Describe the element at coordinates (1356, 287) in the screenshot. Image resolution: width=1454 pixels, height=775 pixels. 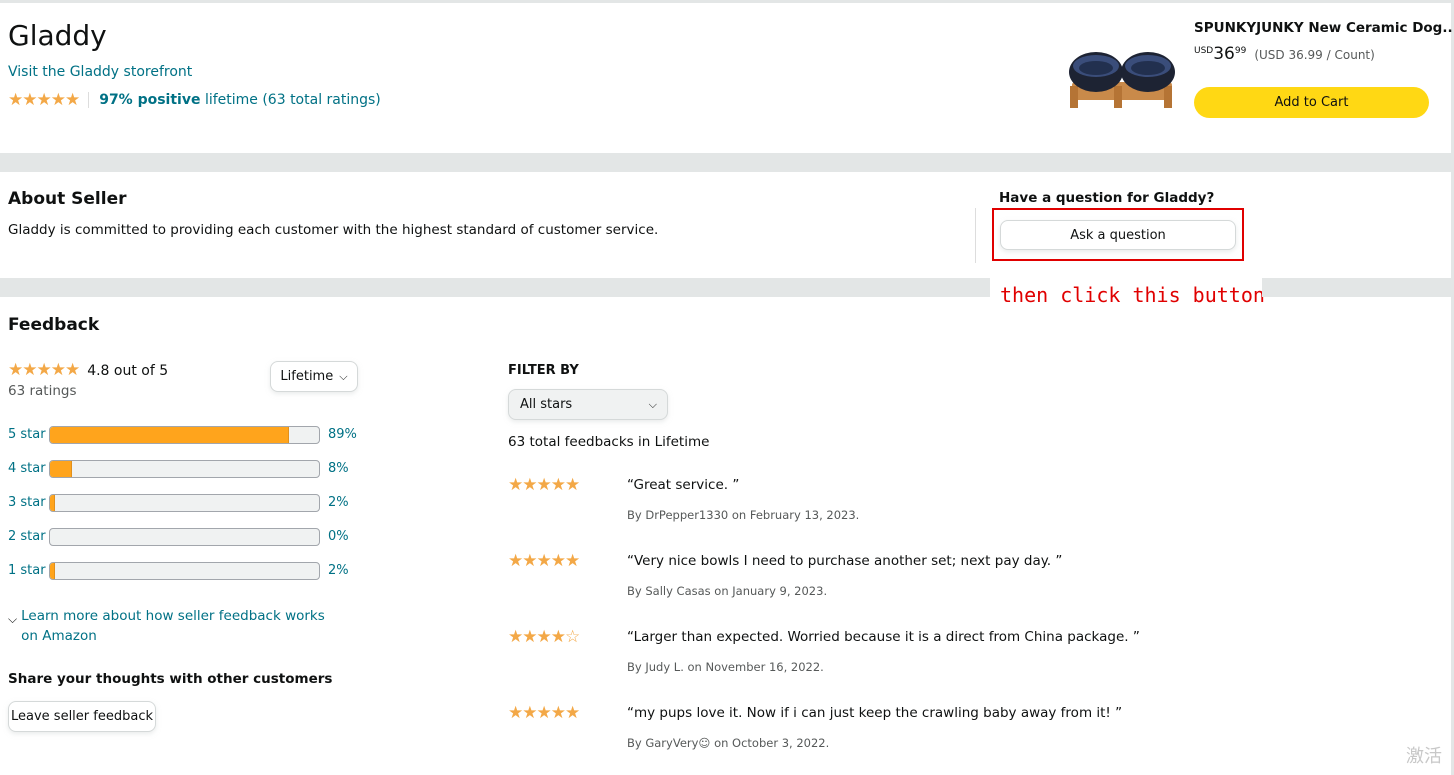
I see `section-divider-2b` at that location.